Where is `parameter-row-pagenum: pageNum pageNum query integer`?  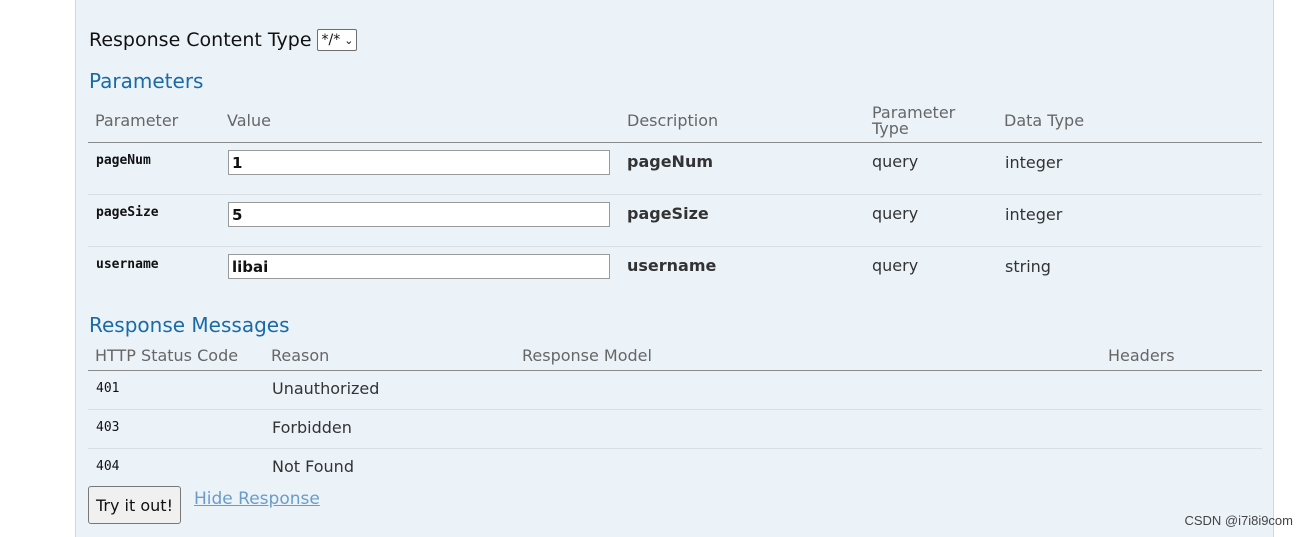
parameter-row-pagenum: pageNum pageNum query integer is located at coordinates (675, 169).